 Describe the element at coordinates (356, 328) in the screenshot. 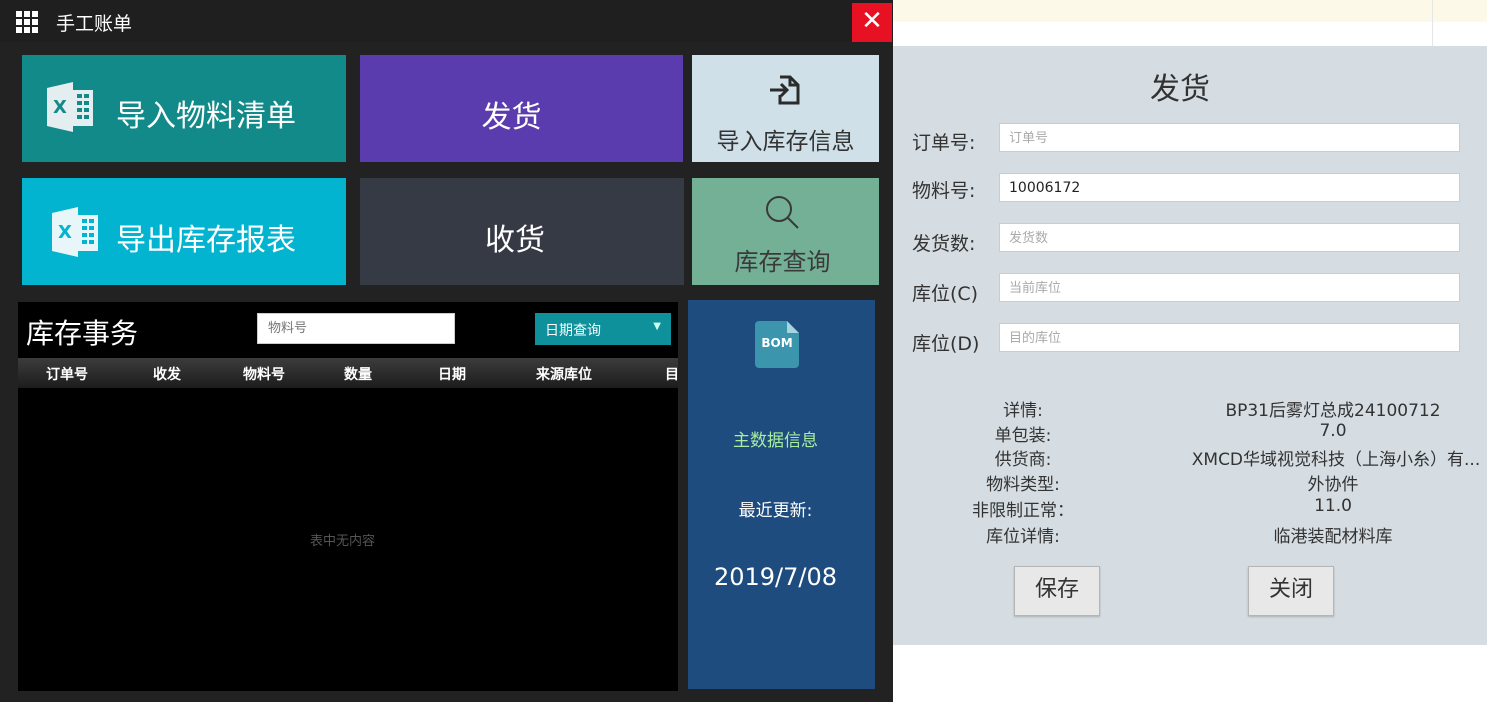

I see `material-search-input` at that location.